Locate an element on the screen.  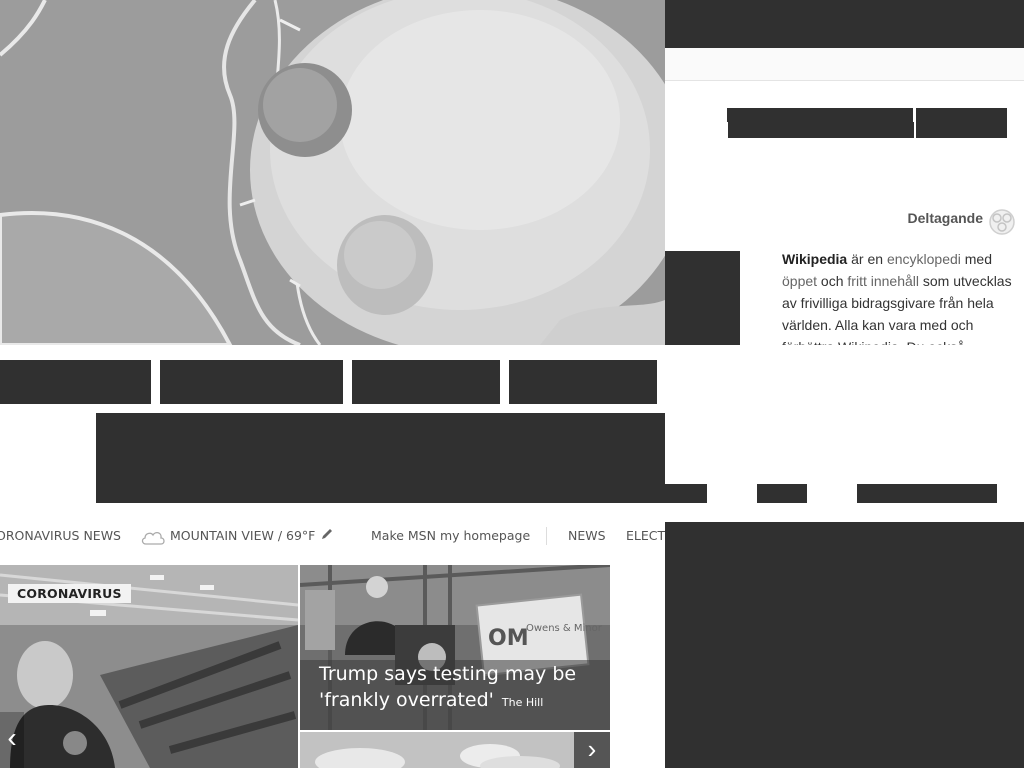
sign-logo: OM is located at coordinates (508, 638).